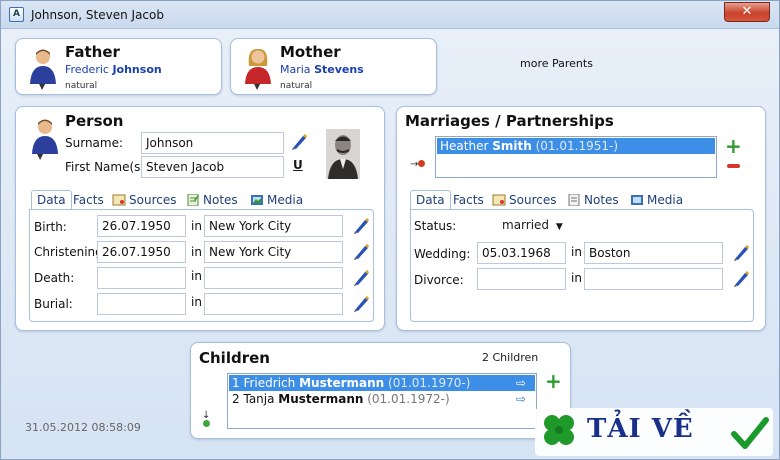  Describe the element at coordinates (137, 69) in the screenshot. I see `father-last-name: Johnson` at that location.